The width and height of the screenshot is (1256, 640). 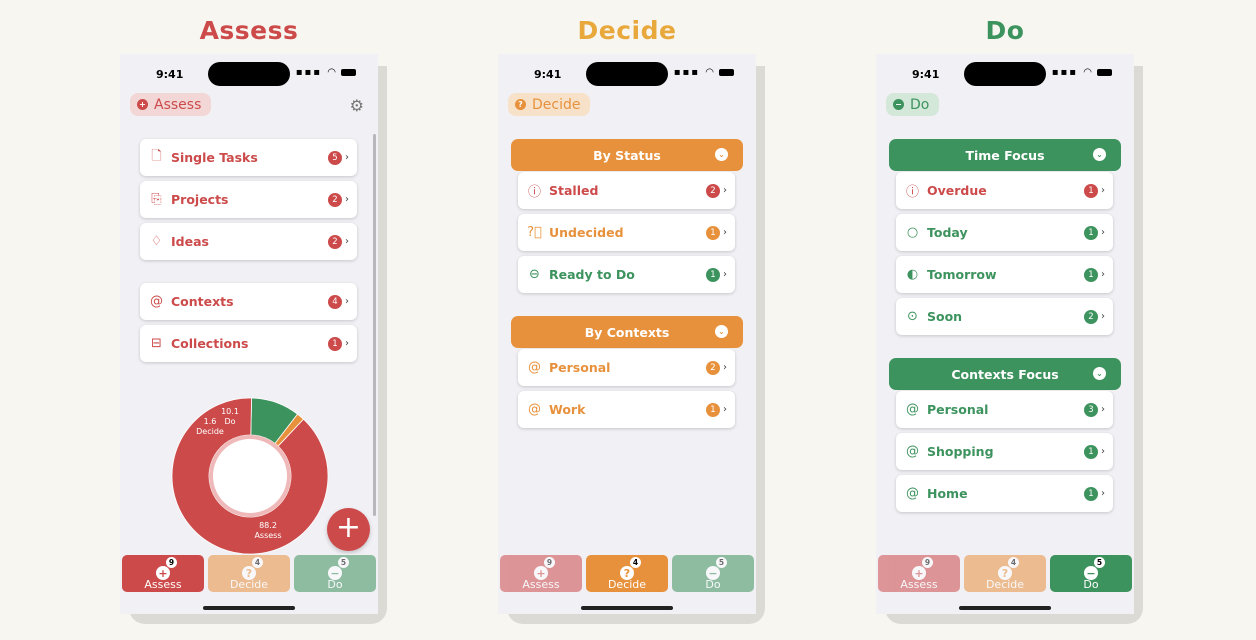 I want to click on tab-count: 5, so click(x=721, y=562).